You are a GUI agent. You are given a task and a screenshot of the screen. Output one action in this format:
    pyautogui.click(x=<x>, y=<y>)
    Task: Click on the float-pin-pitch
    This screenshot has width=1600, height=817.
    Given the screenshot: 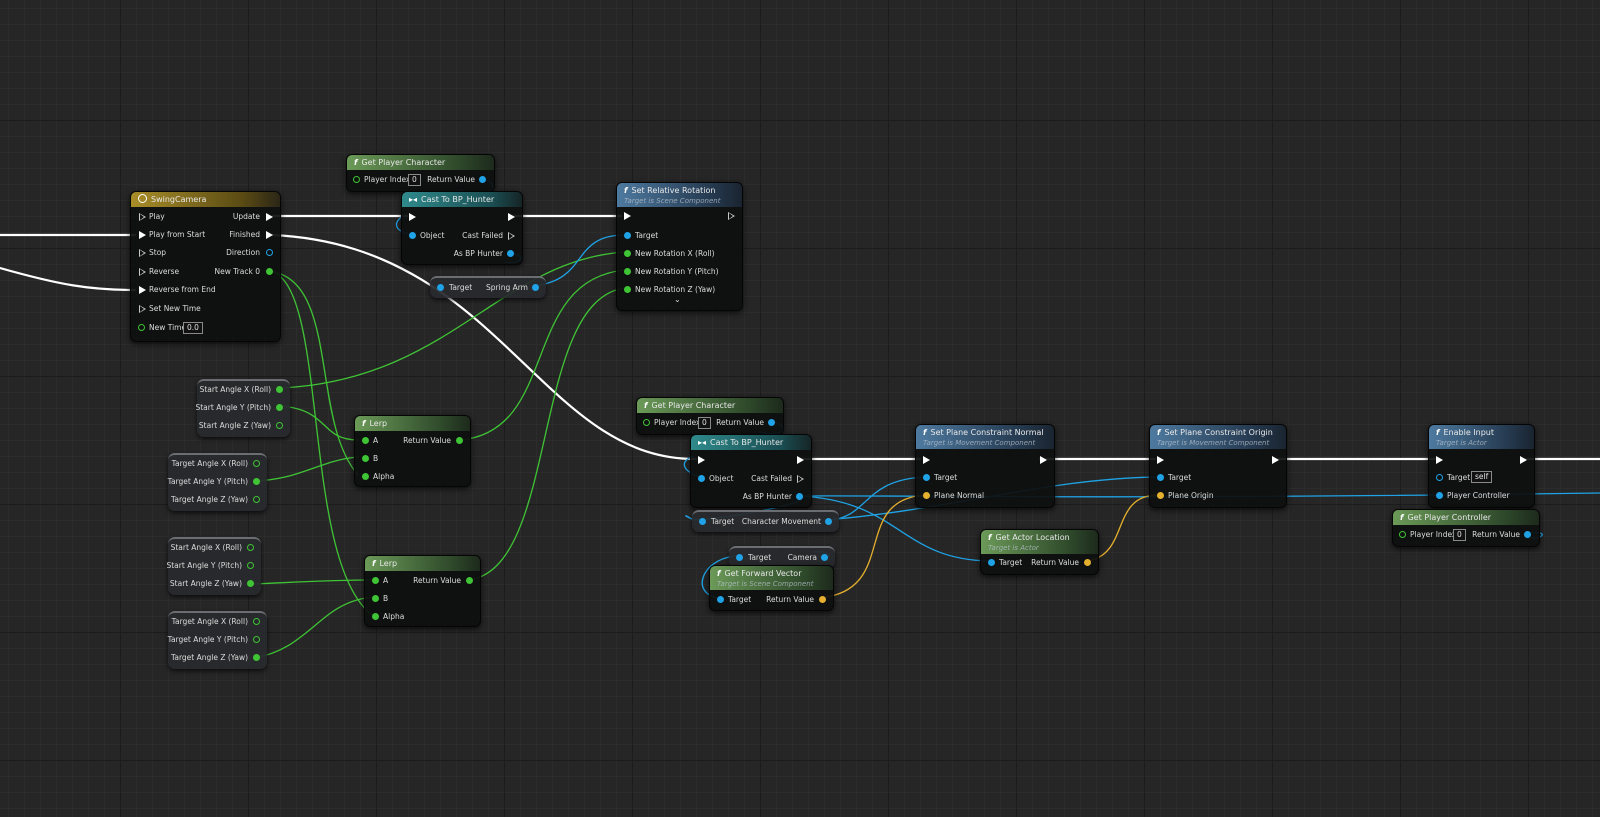 What is the action you would take?
    pyautogui.click(x=627, y=271)
    